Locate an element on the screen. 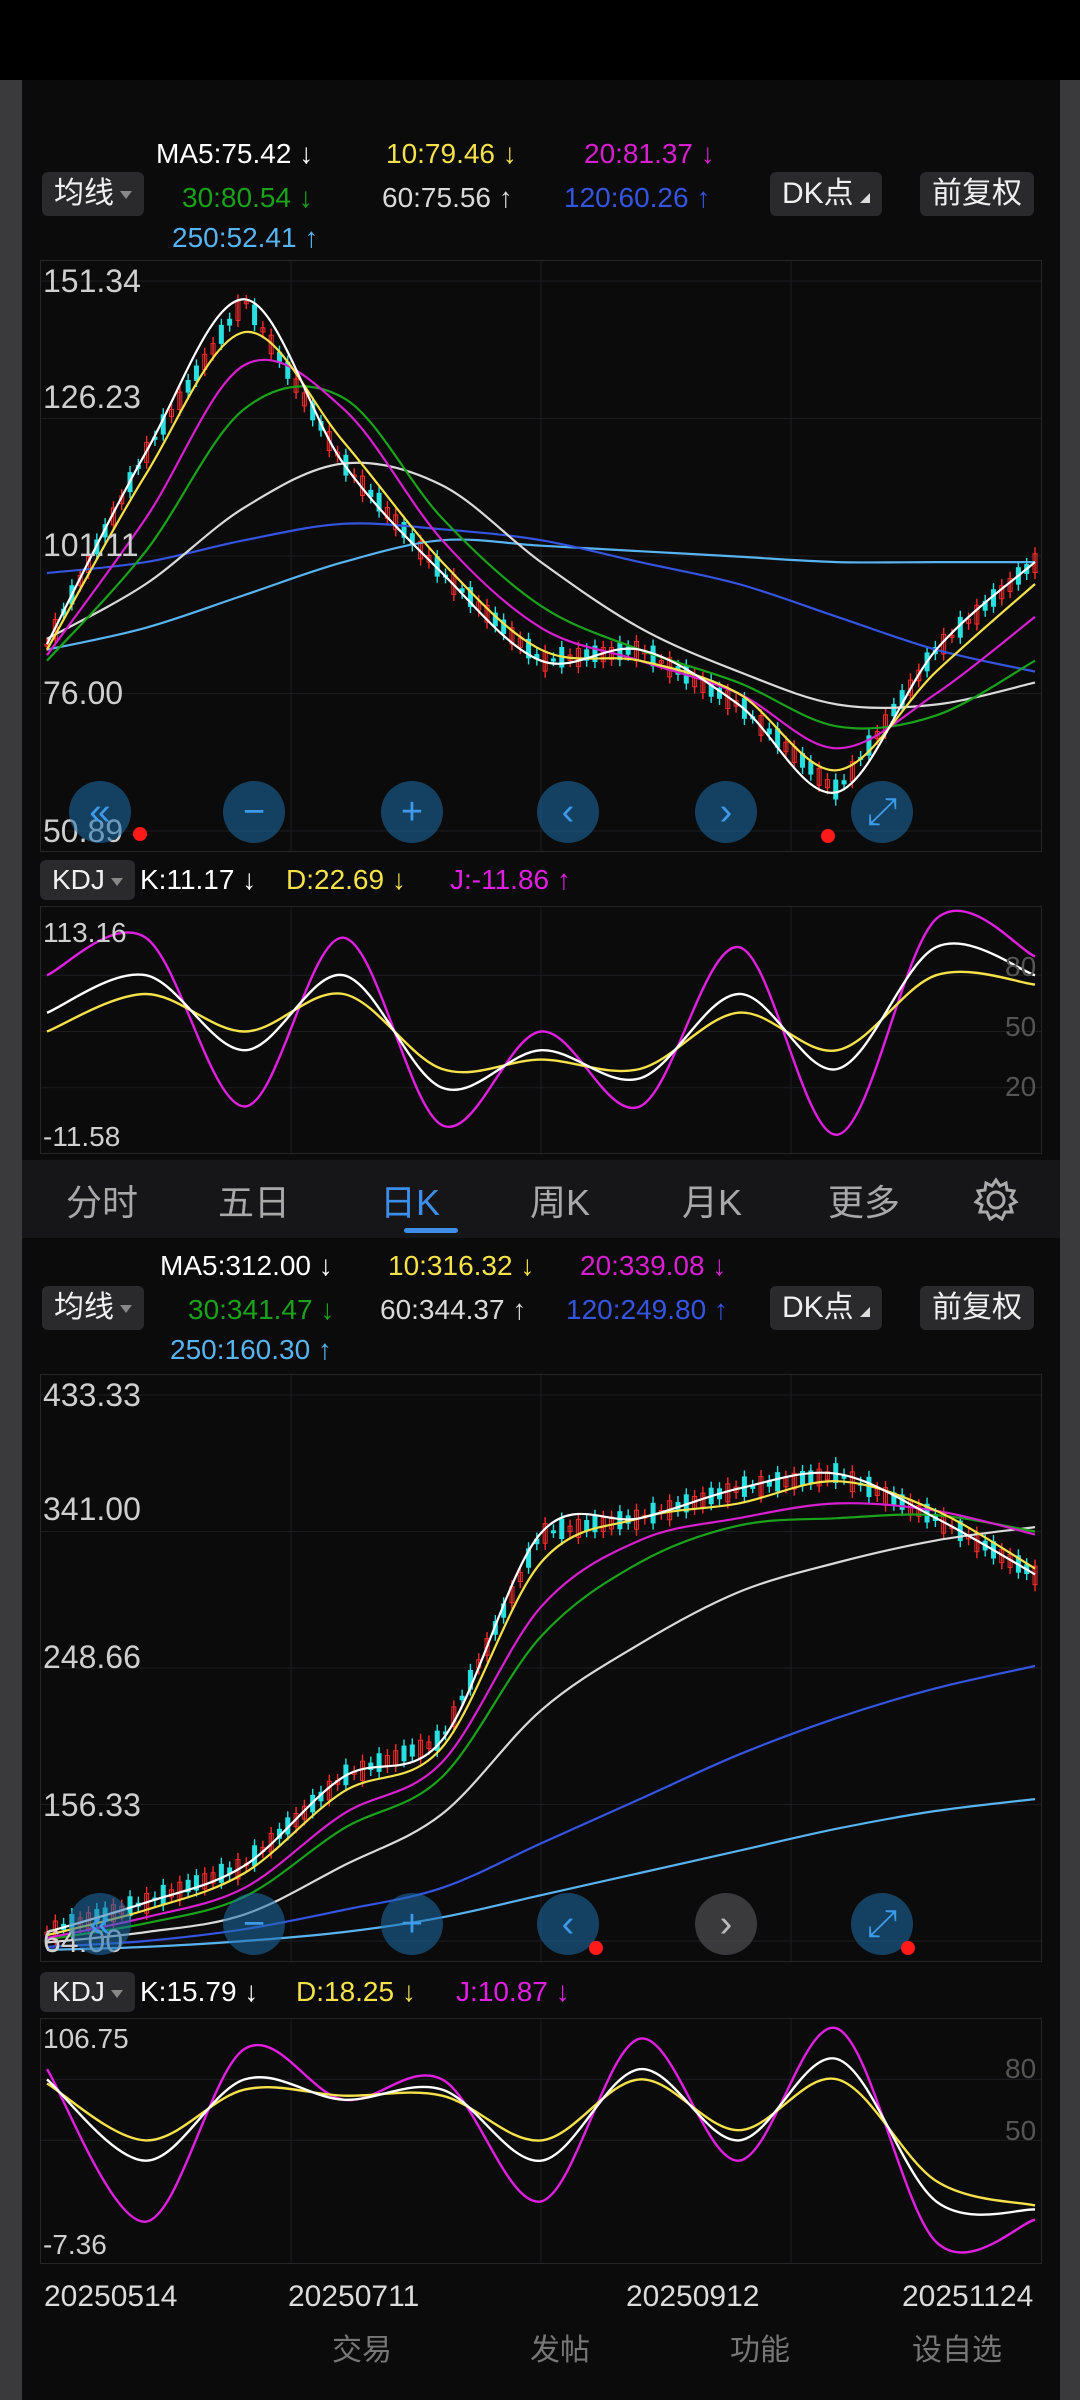 The height and width of the screenshot is (2400, 1080). y-label: 151.34 is located at coordinates (92, 281).